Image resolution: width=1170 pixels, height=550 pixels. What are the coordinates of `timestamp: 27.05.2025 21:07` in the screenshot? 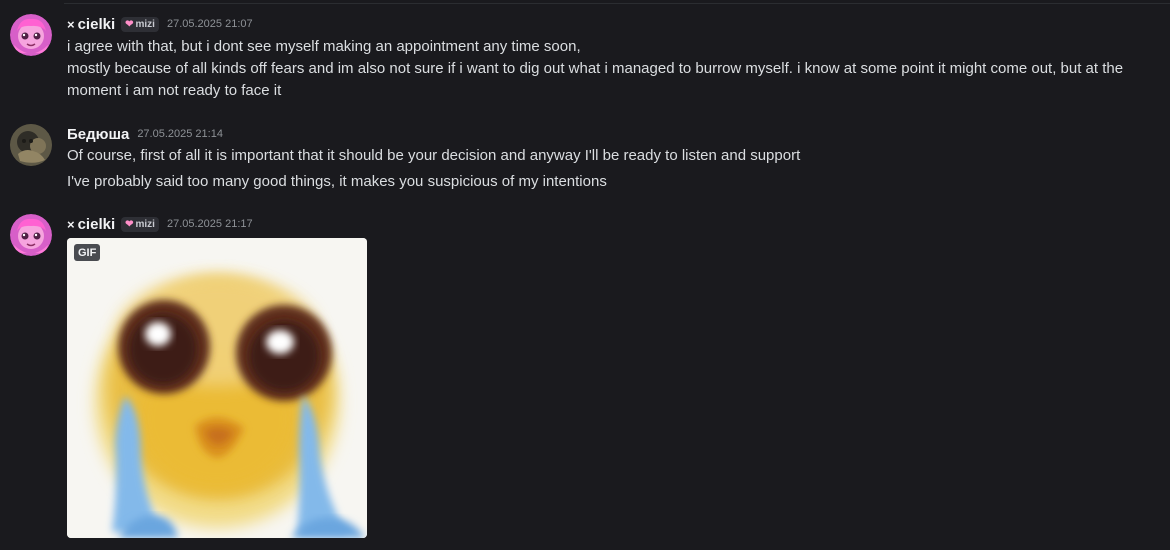 It's located at (210, 24).